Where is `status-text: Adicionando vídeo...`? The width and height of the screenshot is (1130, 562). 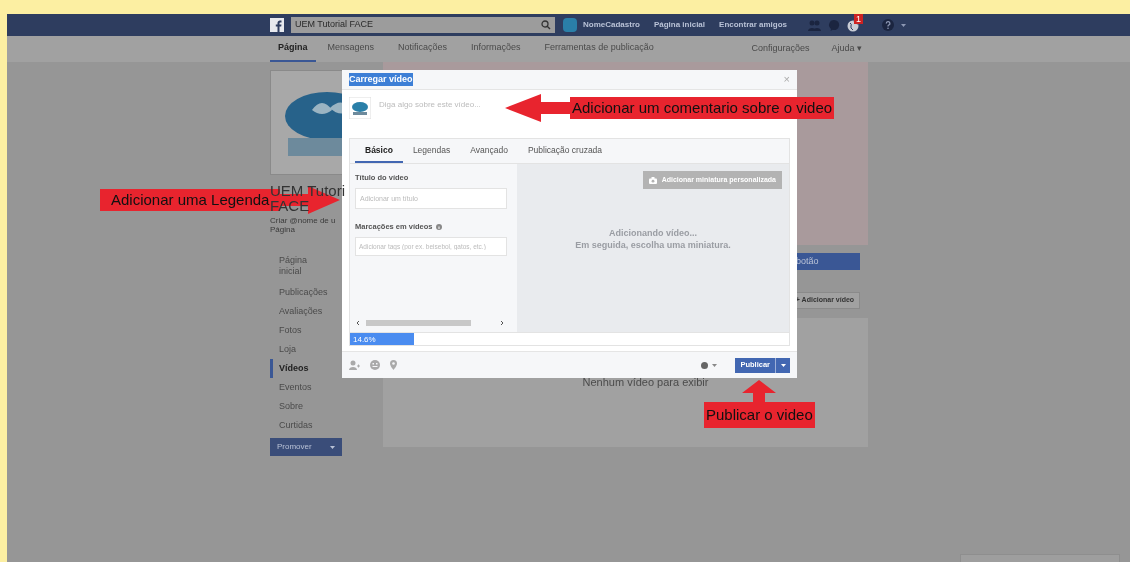
status-text: Adicionando vídeo... is located at coordinates (653, 233).